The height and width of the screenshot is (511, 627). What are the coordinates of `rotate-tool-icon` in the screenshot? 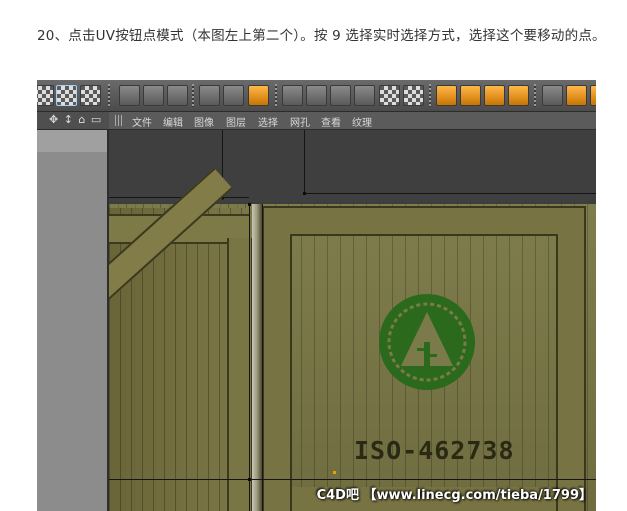 It's located at (177, 95).